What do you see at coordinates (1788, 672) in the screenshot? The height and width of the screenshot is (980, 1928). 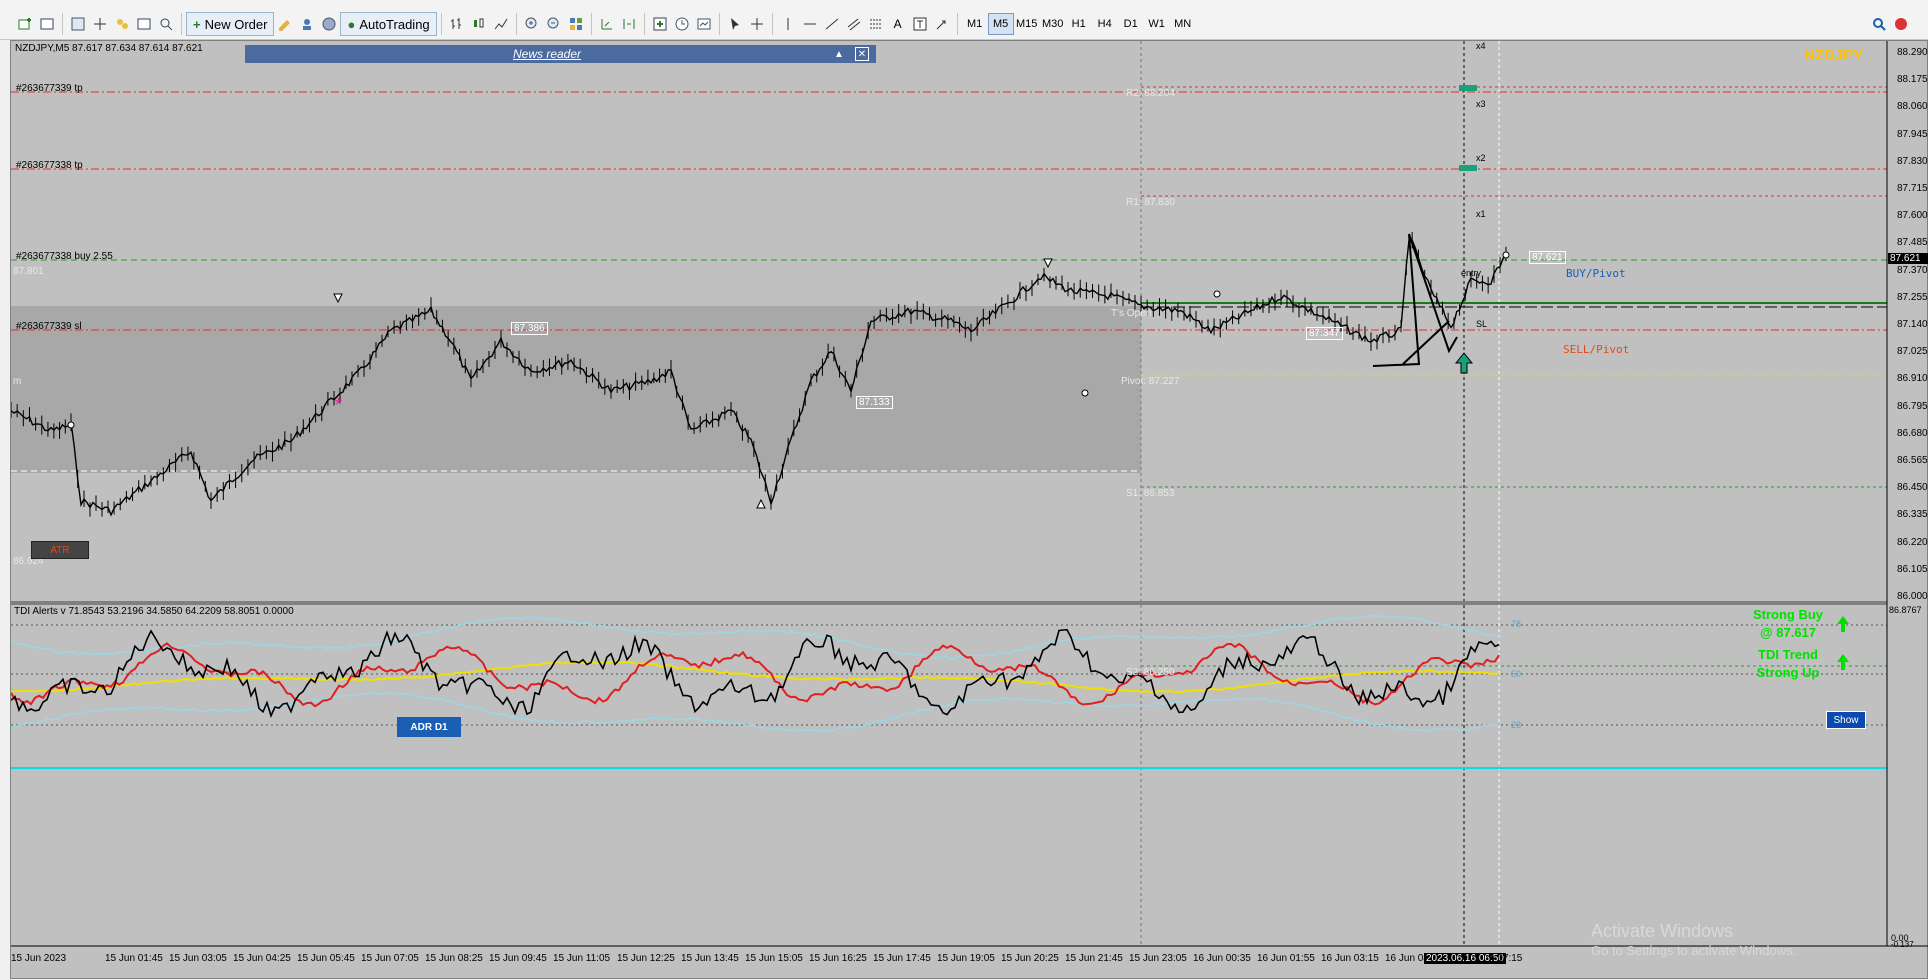 I see `tdi-trend-strength: Strong Up` at bounding box center [1788, 672].